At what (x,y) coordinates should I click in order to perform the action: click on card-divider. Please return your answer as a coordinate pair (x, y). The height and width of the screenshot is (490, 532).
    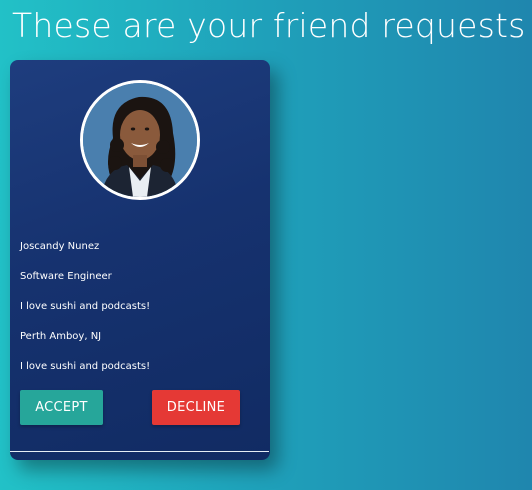
    Looking at the image, I should click on (139, 451).